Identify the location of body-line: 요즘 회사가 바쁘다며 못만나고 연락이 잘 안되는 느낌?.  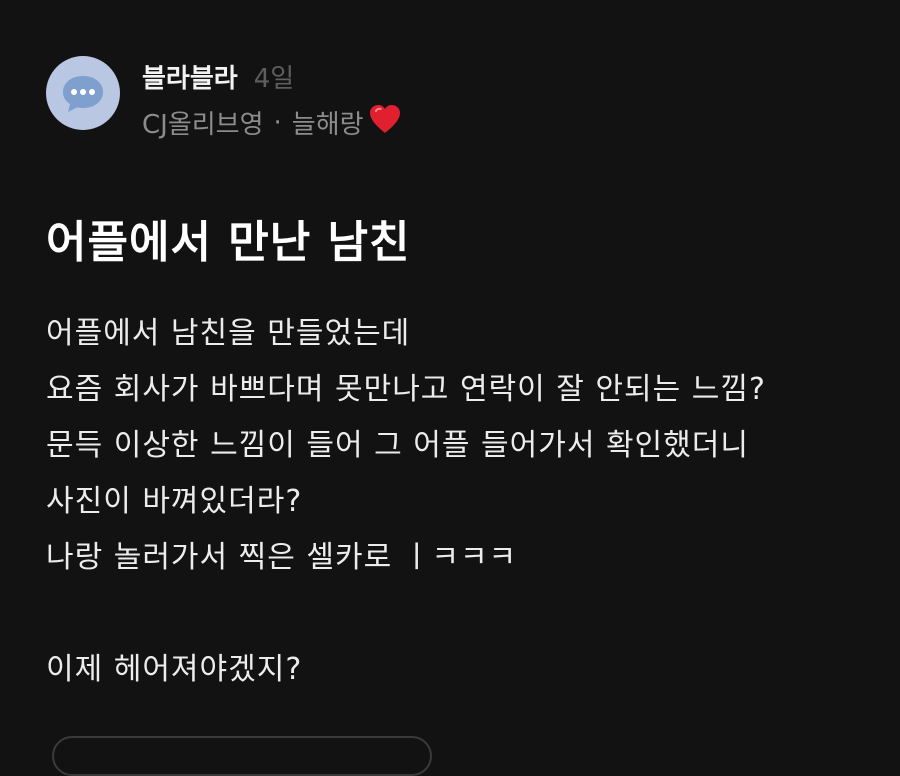
(406, 389).